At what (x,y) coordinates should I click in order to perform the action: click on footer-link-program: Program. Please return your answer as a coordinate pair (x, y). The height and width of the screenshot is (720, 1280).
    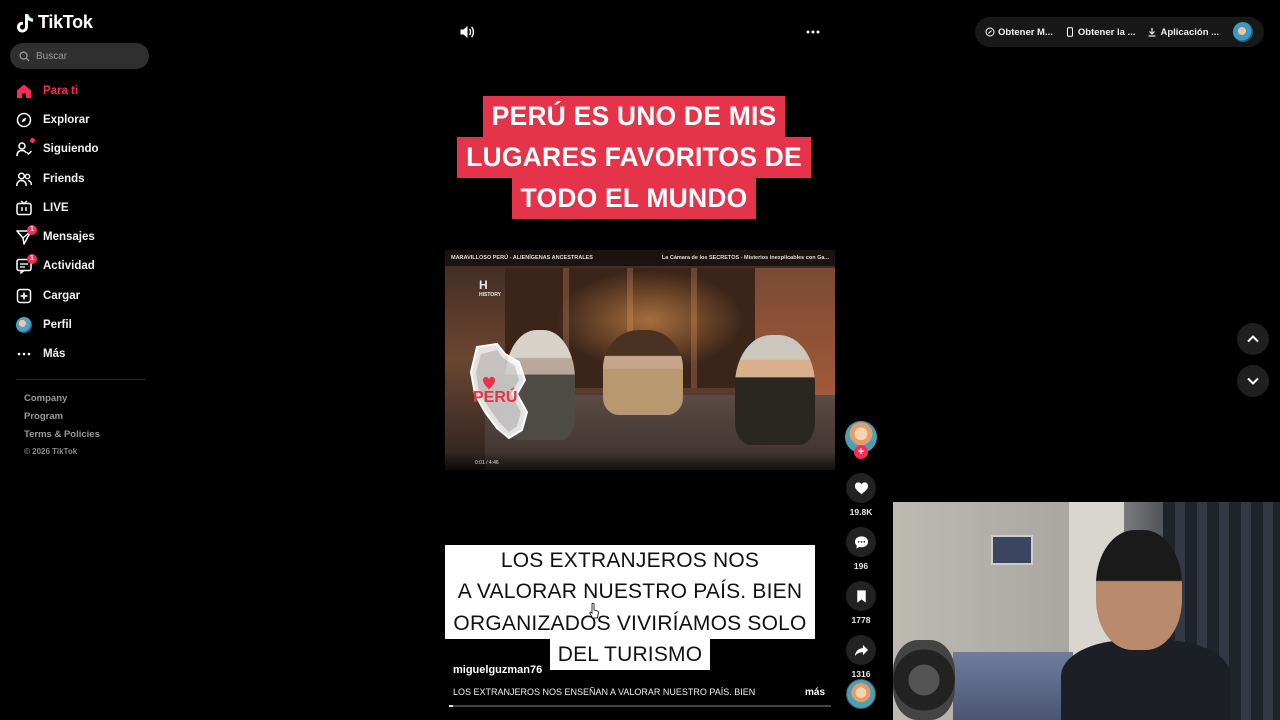
    Looking at the image, I should click on (62, 417).